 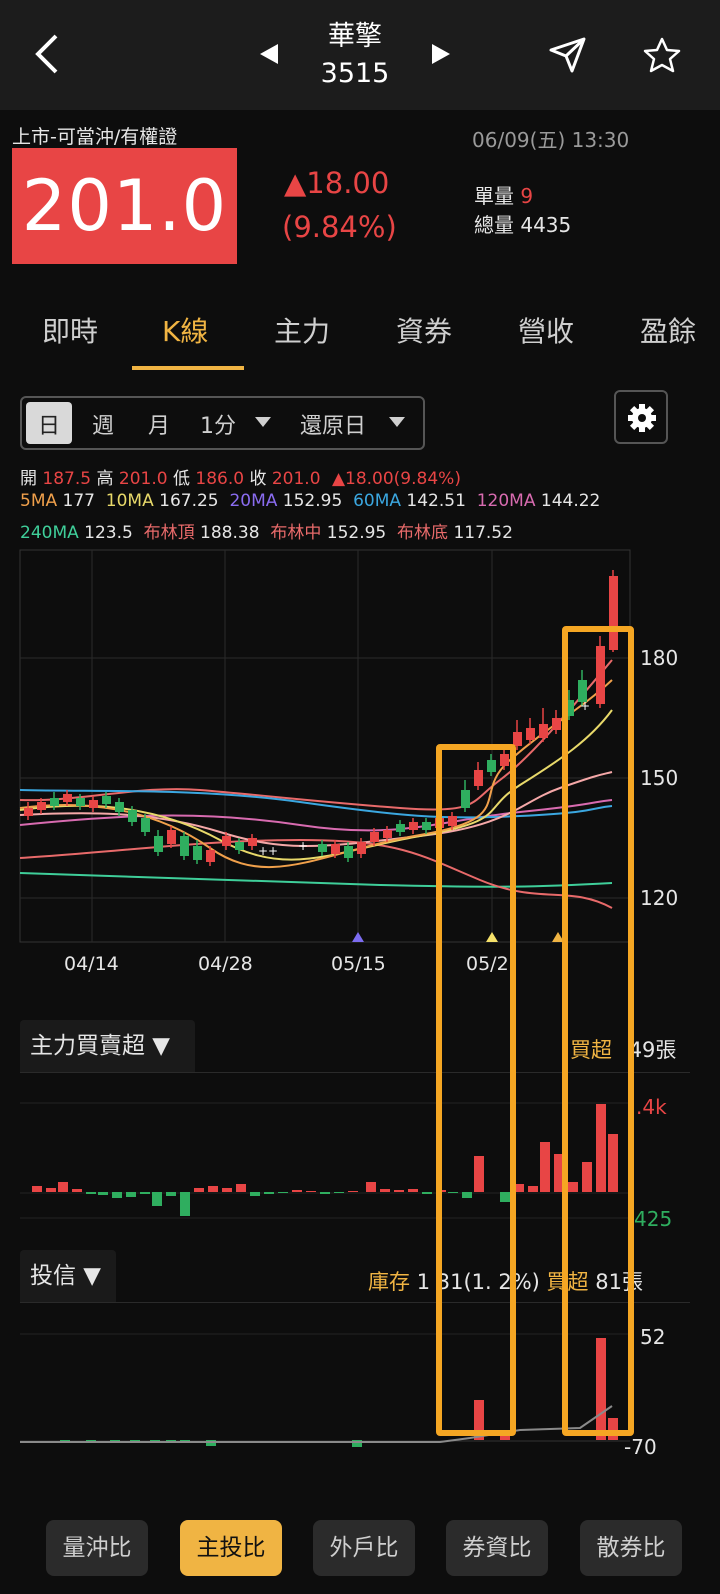 What do you see at coordinates (78, 501) in the screenshot?
I see `ma5-value: 177` at bounding box center [78, 501].